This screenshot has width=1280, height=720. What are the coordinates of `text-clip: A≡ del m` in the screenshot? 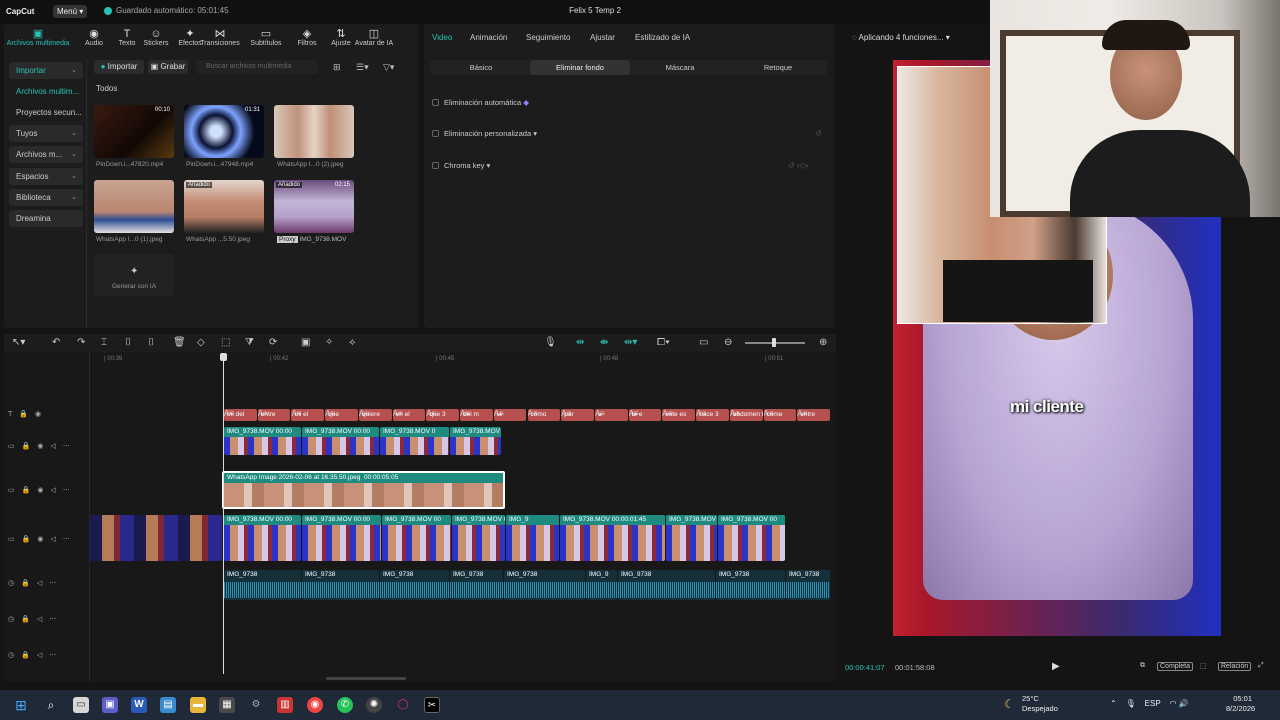 It's located at (476, 415).